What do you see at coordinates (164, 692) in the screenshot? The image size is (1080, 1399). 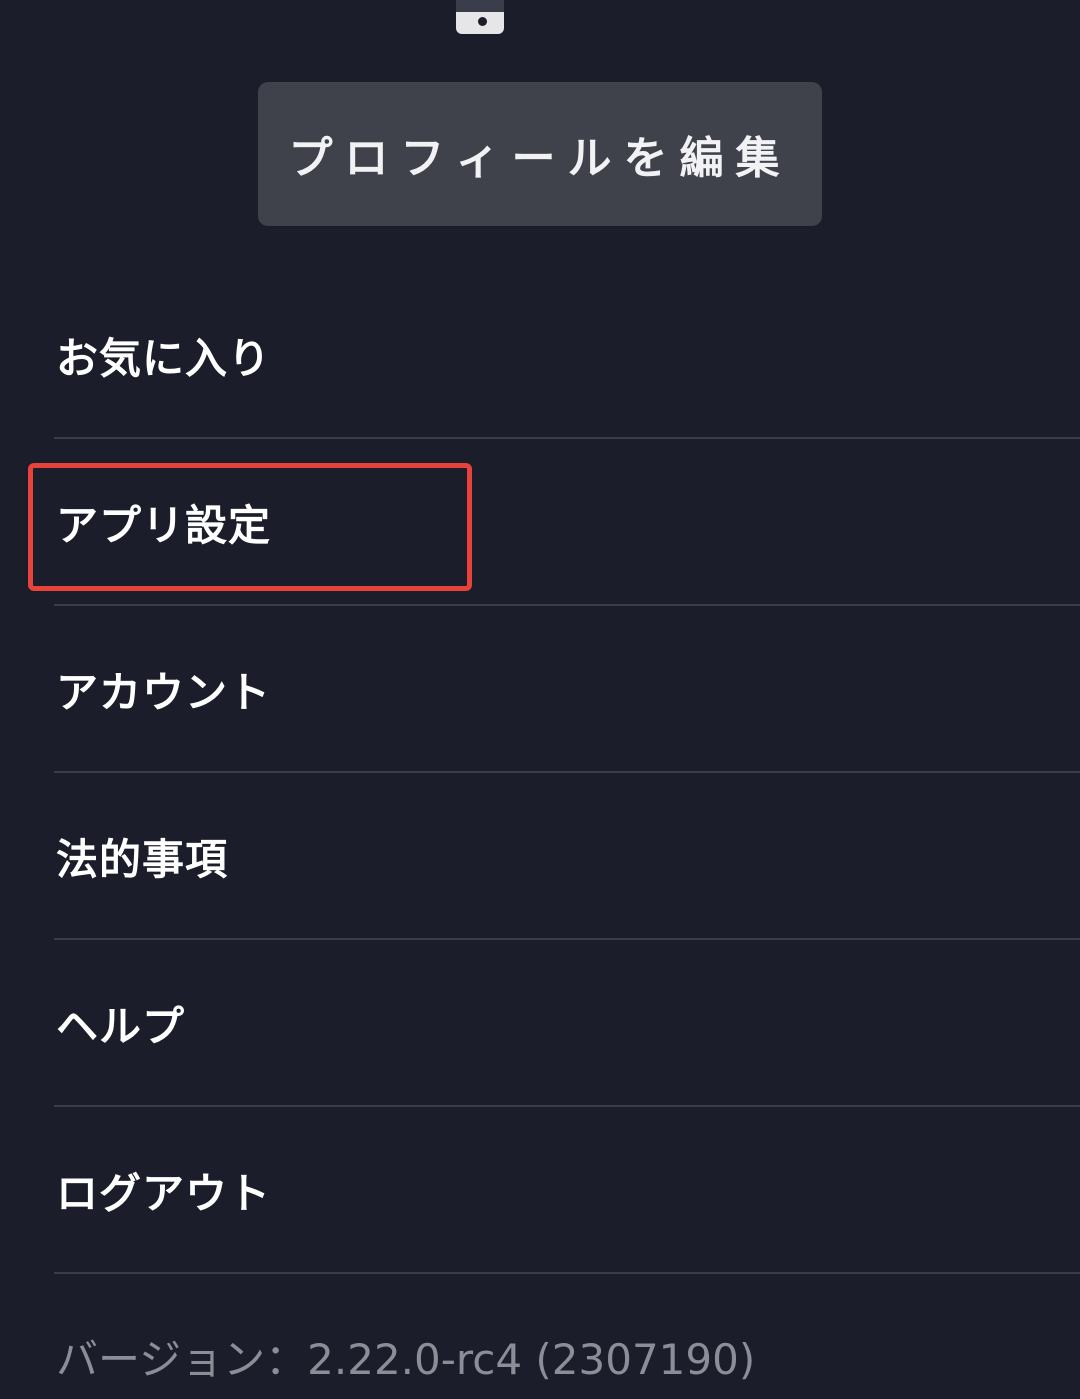 I see `menu-item-label: アカウント` at bounding box center [164, 692].